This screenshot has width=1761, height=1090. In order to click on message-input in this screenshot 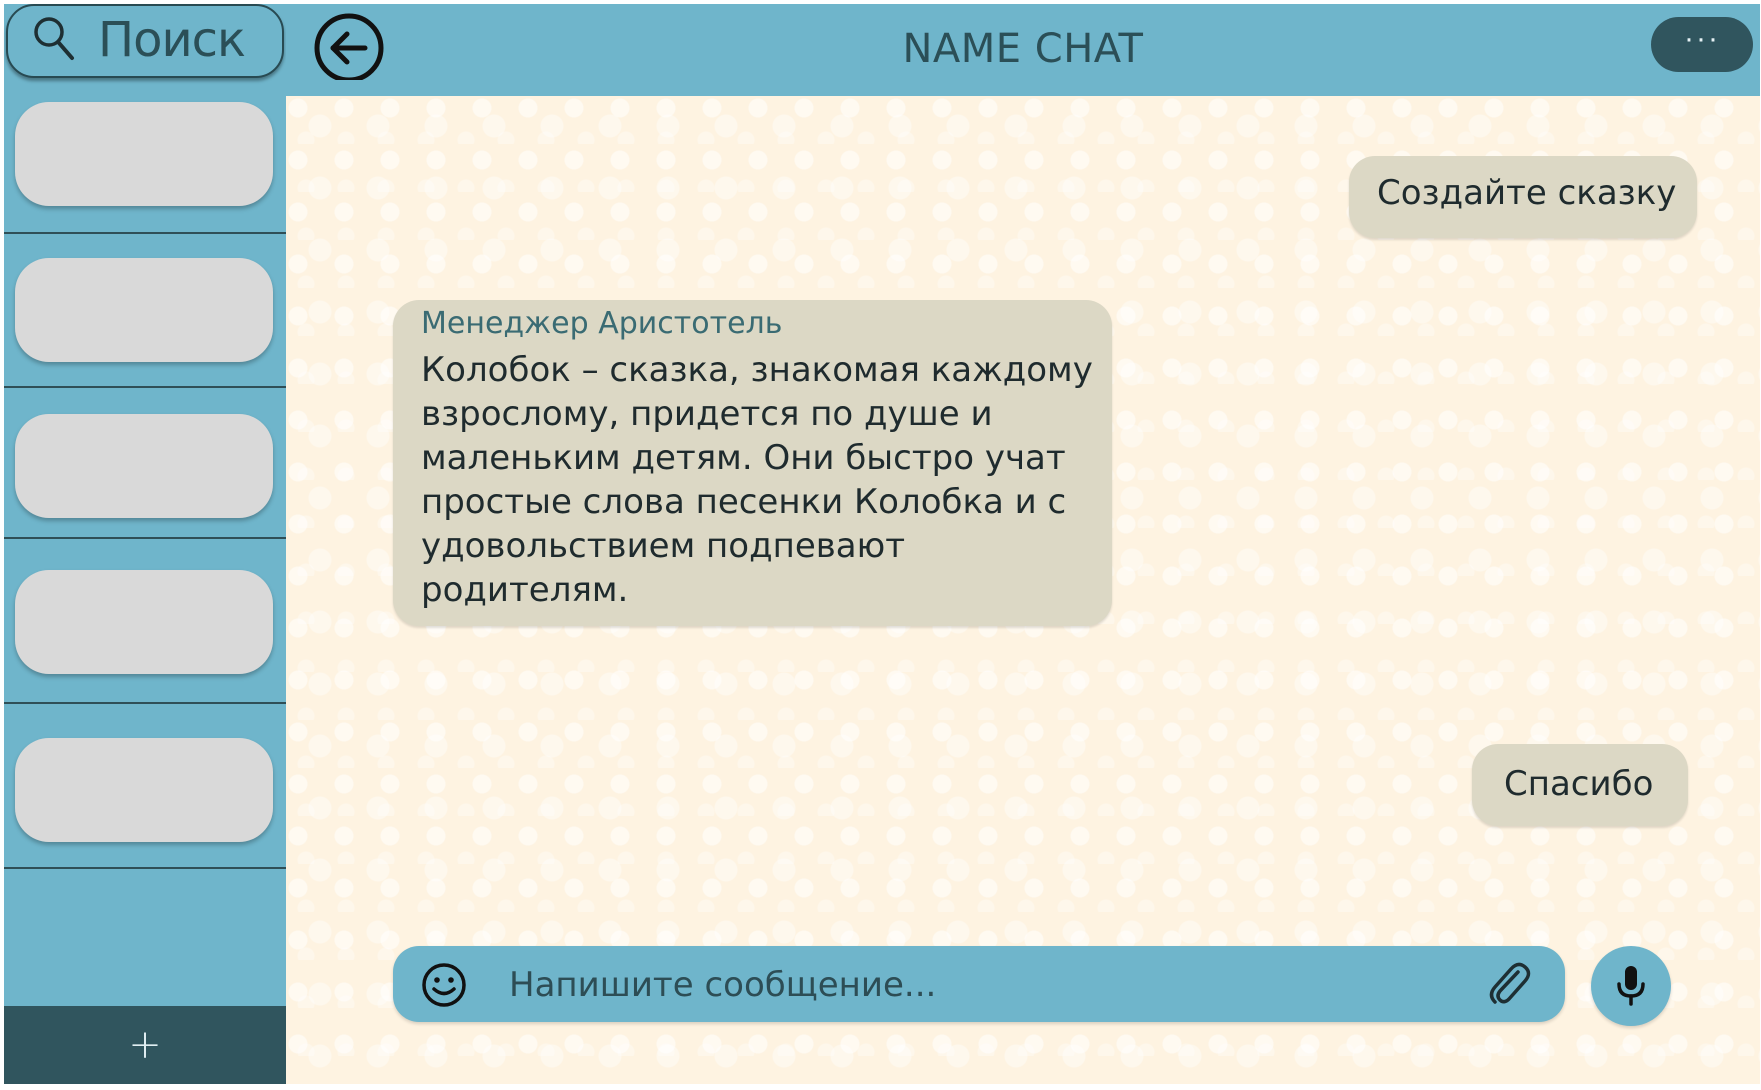, I will do `click(989, 985)`.